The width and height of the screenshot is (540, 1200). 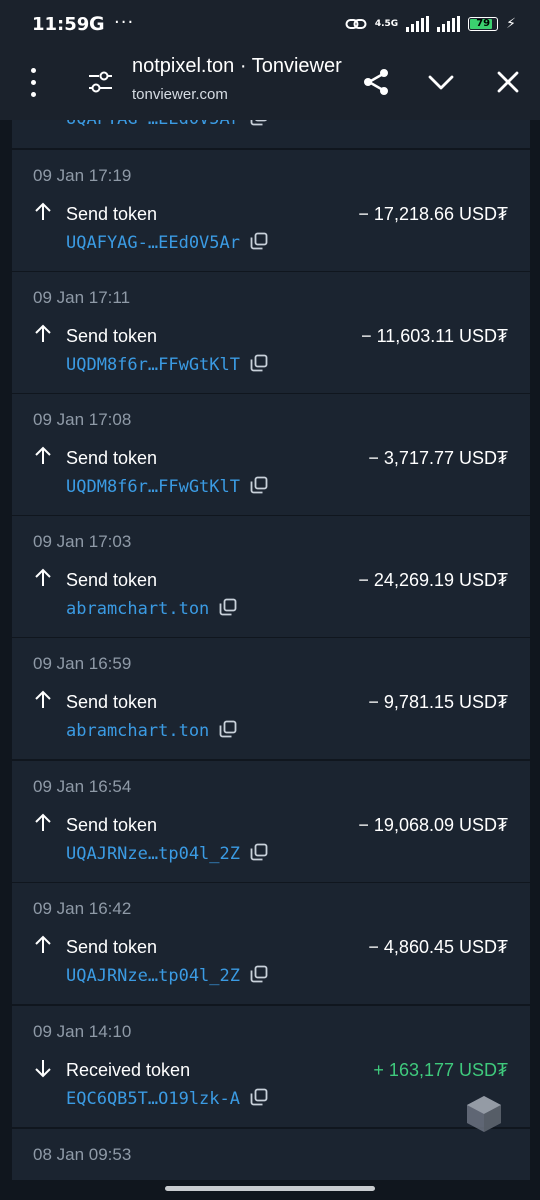 I want to click on transaction-amount: − 4,860.45 USD₮, so click(x=438, y=947).